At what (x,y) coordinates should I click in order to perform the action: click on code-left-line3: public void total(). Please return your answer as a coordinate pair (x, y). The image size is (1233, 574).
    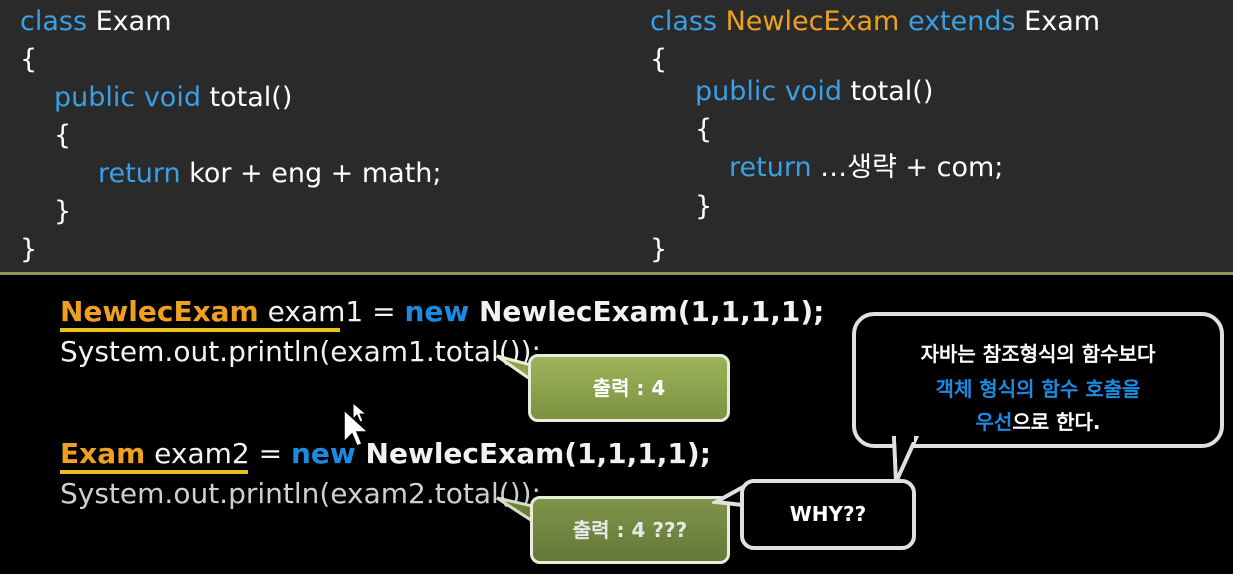
    Looking at the image, I should click on (173, 97).